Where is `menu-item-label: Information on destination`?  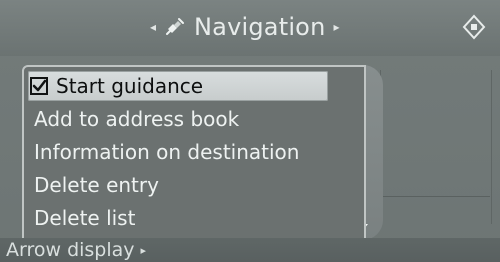
menu-item-label: Information on destination is located at coordinates (167, 152).